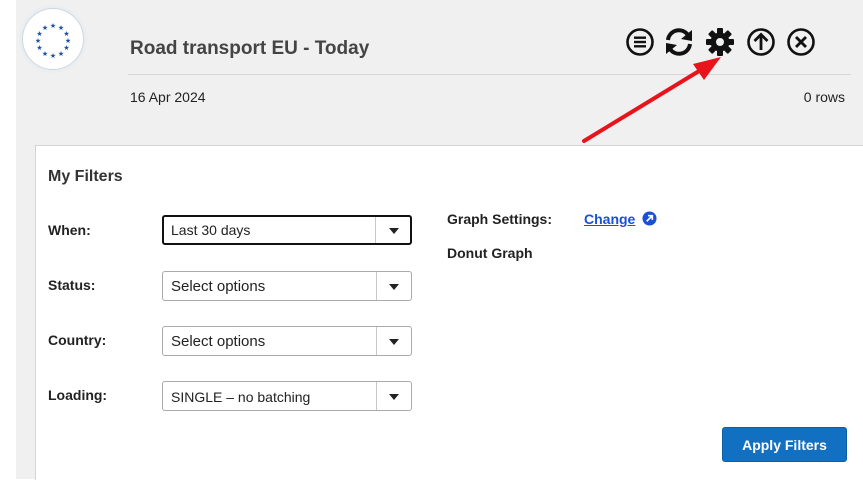 The height and width of the screenshot is (480, 863). What do you see at coordinates (250, 48) in the screenshot?
I see `page-title: Road transport EU - Today` at bounding box center [250, 48].